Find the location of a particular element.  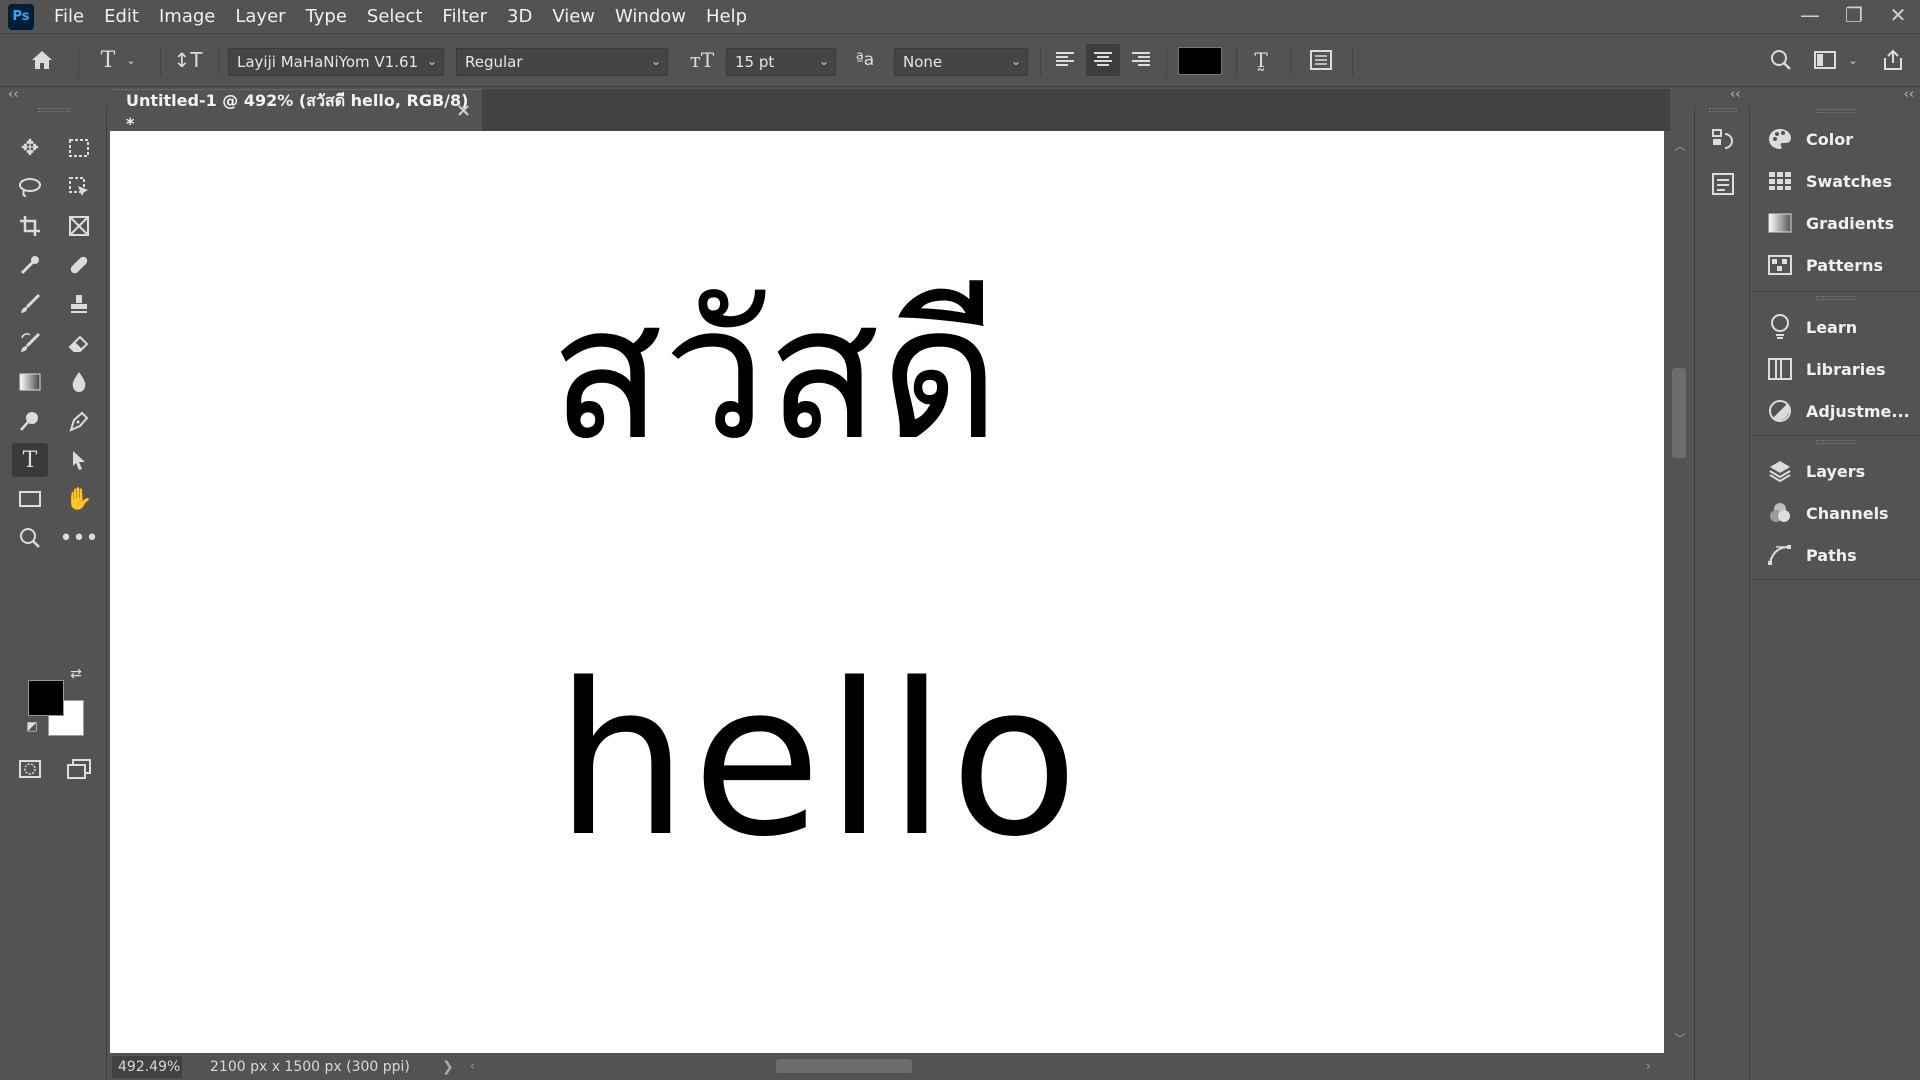

align-right-icon is located at coordinates (1141, 60).